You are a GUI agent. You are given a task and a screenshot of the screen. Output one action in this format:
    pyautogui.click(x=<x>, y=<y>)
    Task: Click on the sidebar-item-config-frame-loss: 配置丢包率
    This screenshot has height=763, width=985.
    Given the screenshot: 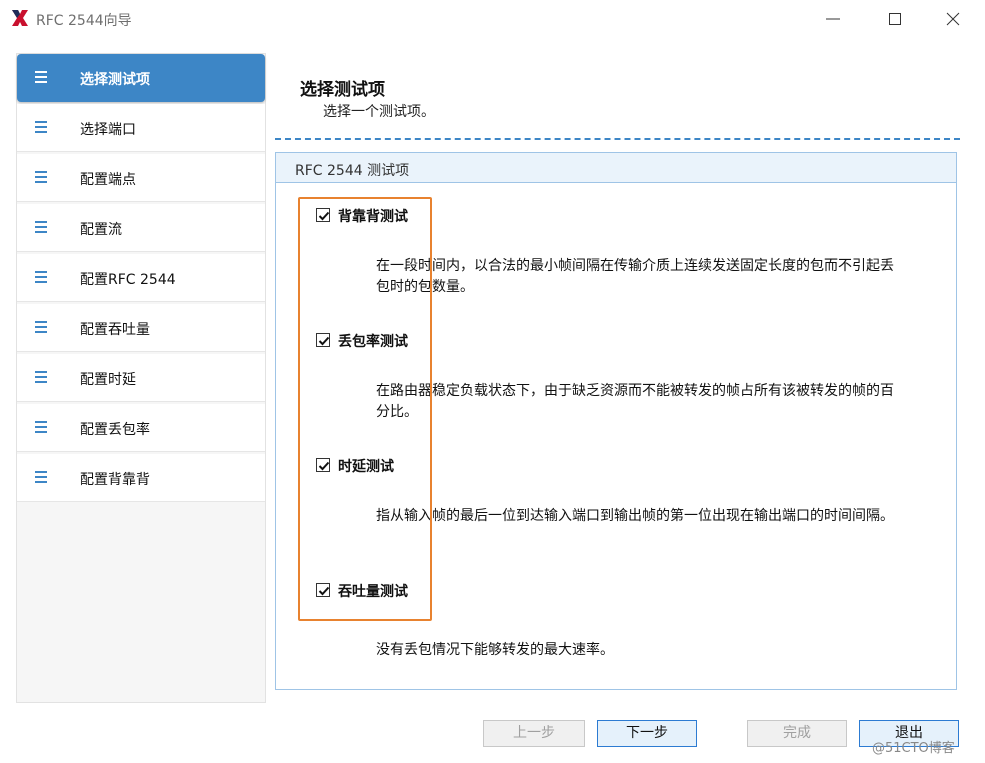 What is the action you would take?
    pyautogui.click(x=141, y=428)
    